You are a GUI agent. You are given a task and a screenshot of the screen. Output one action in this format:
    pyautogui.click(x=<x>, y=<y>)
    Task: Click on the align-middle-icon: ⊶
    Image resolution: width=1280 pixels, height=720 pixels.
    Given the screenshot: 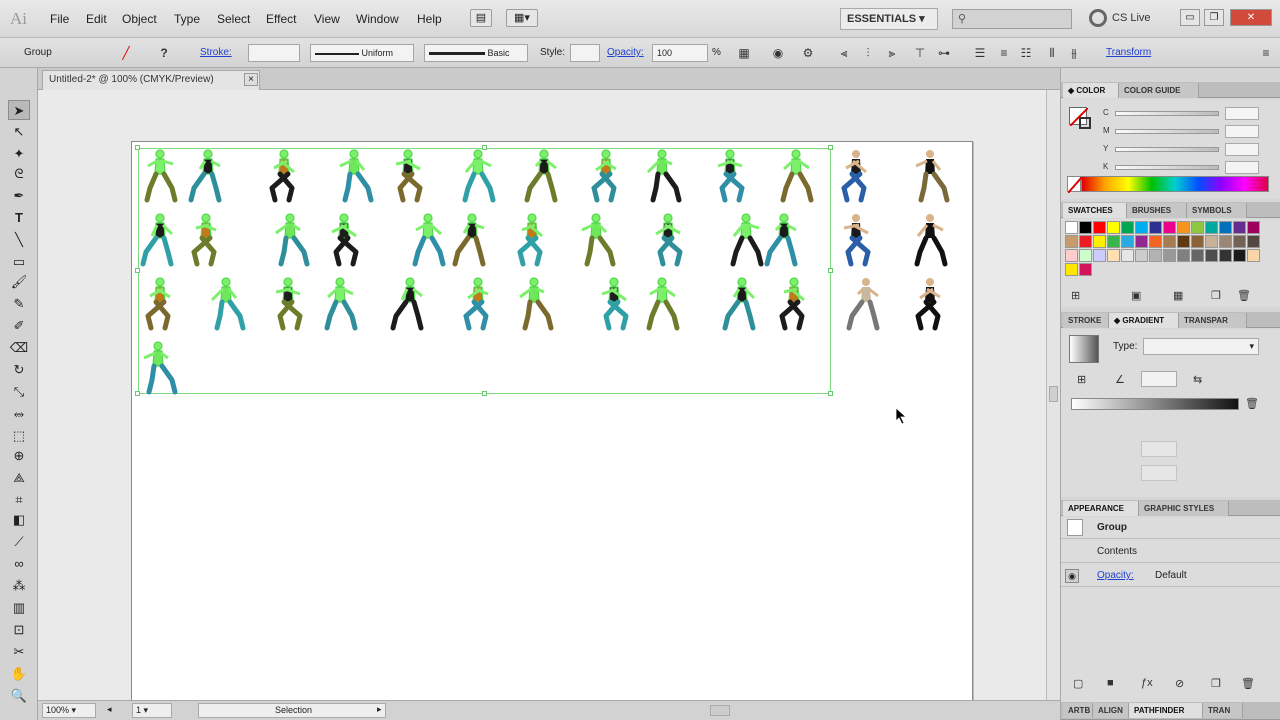 What is the action you would take?
    pyautogui.click(x=944, y=53)
    